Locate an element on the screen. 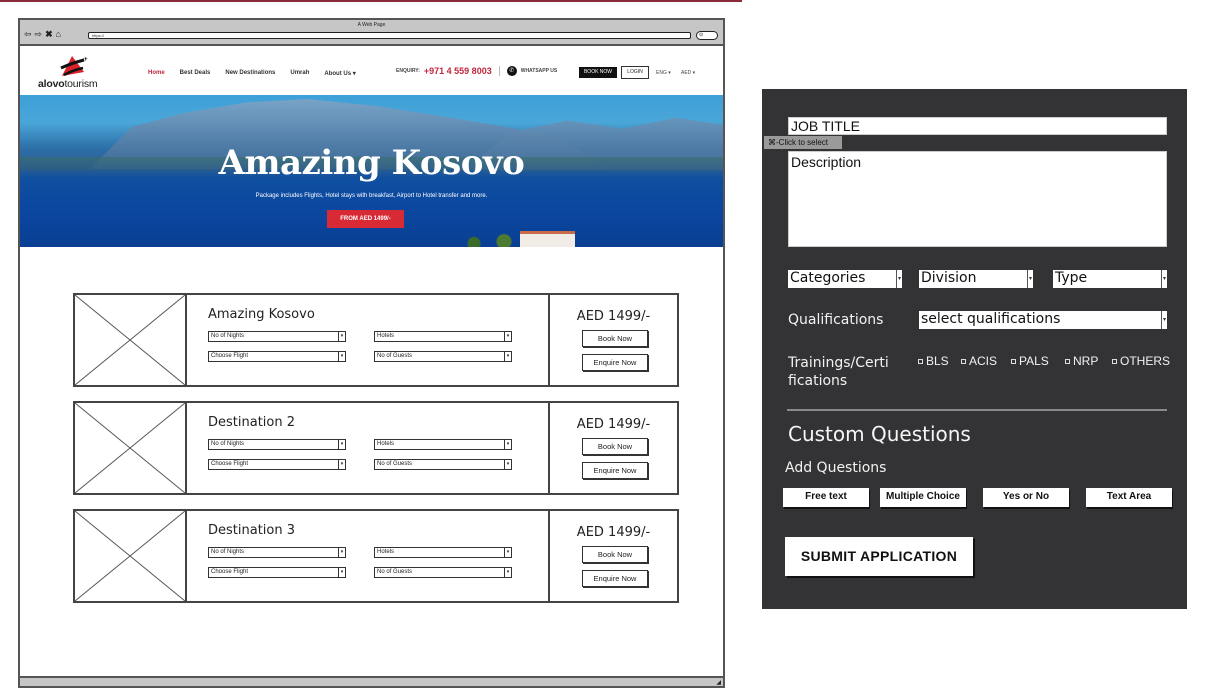 This screenshot has height=698, width=1225. hero-villa is located at coordinates (547, 239).